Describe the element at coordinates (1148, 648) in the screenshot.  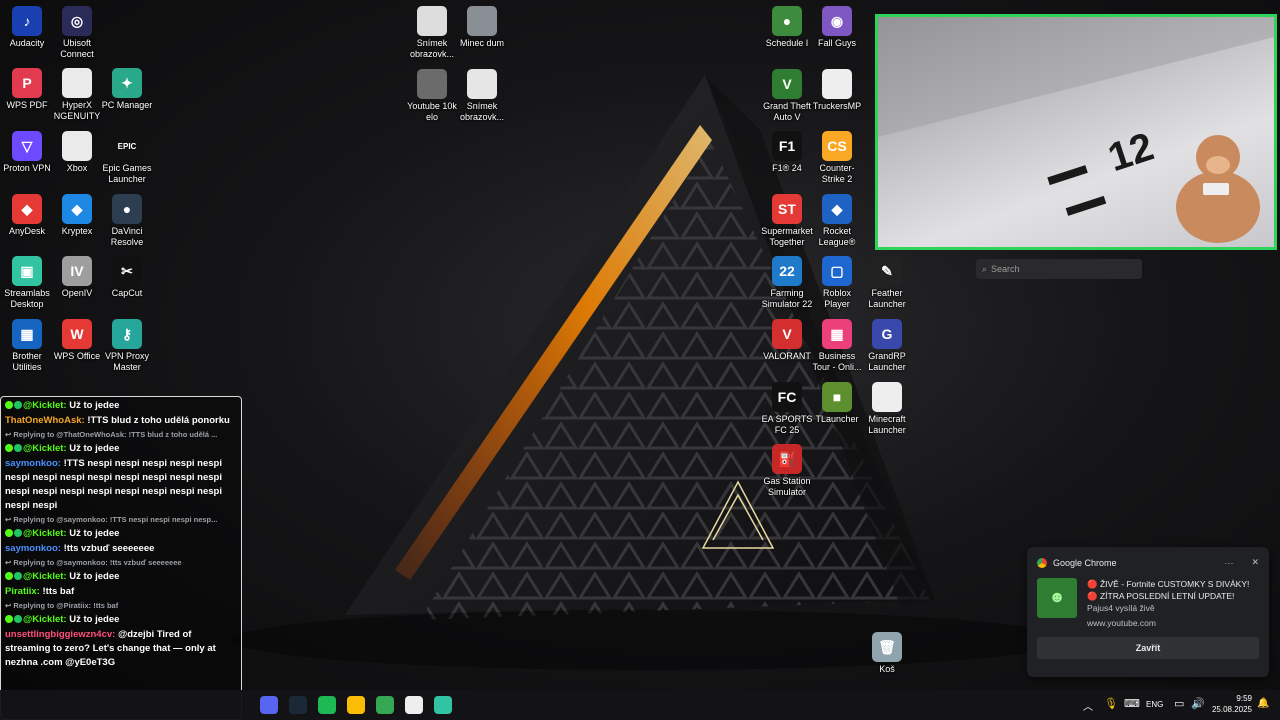
I see `notification-close-action-button: Zavřít` at that location.